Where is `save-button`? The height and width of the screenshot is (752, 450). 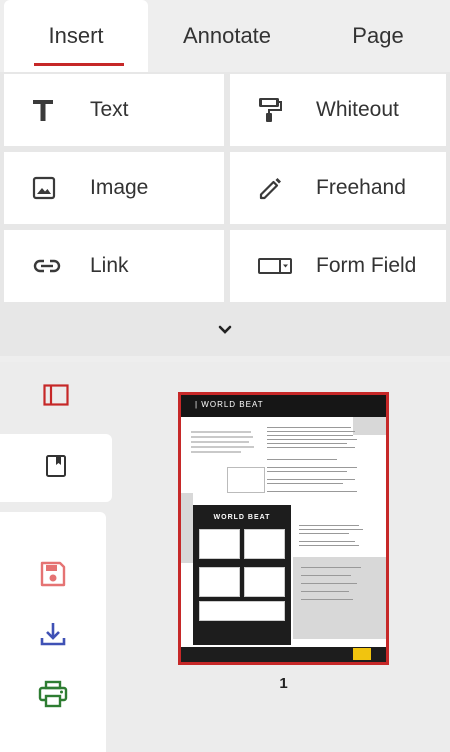 save-button is located at coordinates (53, 576).